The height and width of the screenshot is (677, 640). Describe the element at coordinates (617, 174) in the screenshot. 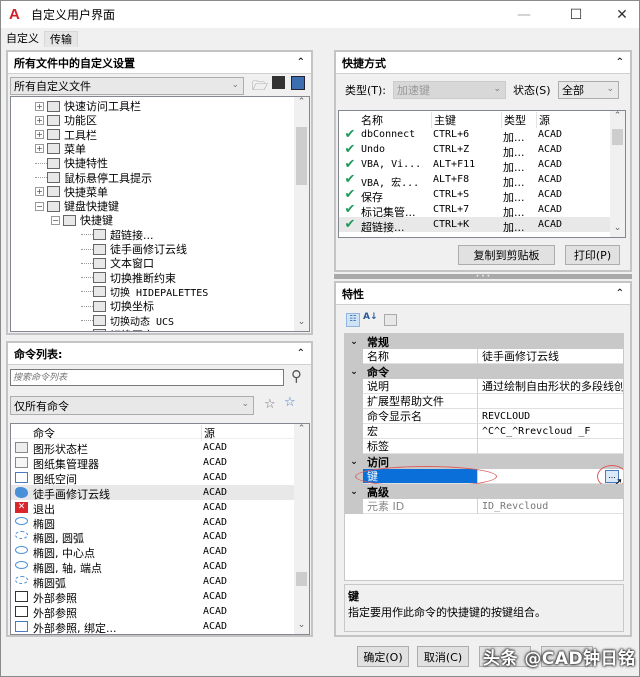

I see `shortcuts-scrollbar: ⌃ ⌄` at that location.